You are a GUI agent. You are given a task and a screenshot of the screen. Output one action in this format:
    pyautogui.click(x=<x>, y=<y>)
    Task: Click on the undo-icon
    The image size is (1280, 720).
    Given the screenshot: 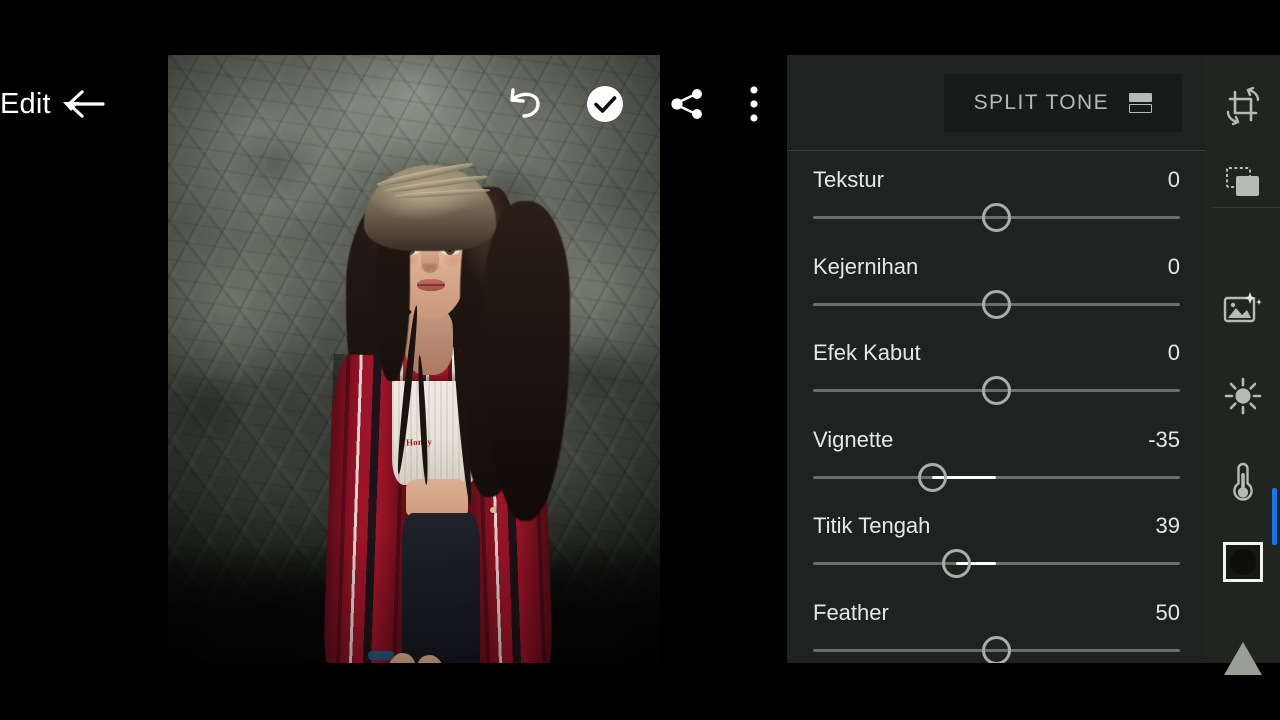 What is the action you would take?
    pyautogui.click(x=525, y=103)
    